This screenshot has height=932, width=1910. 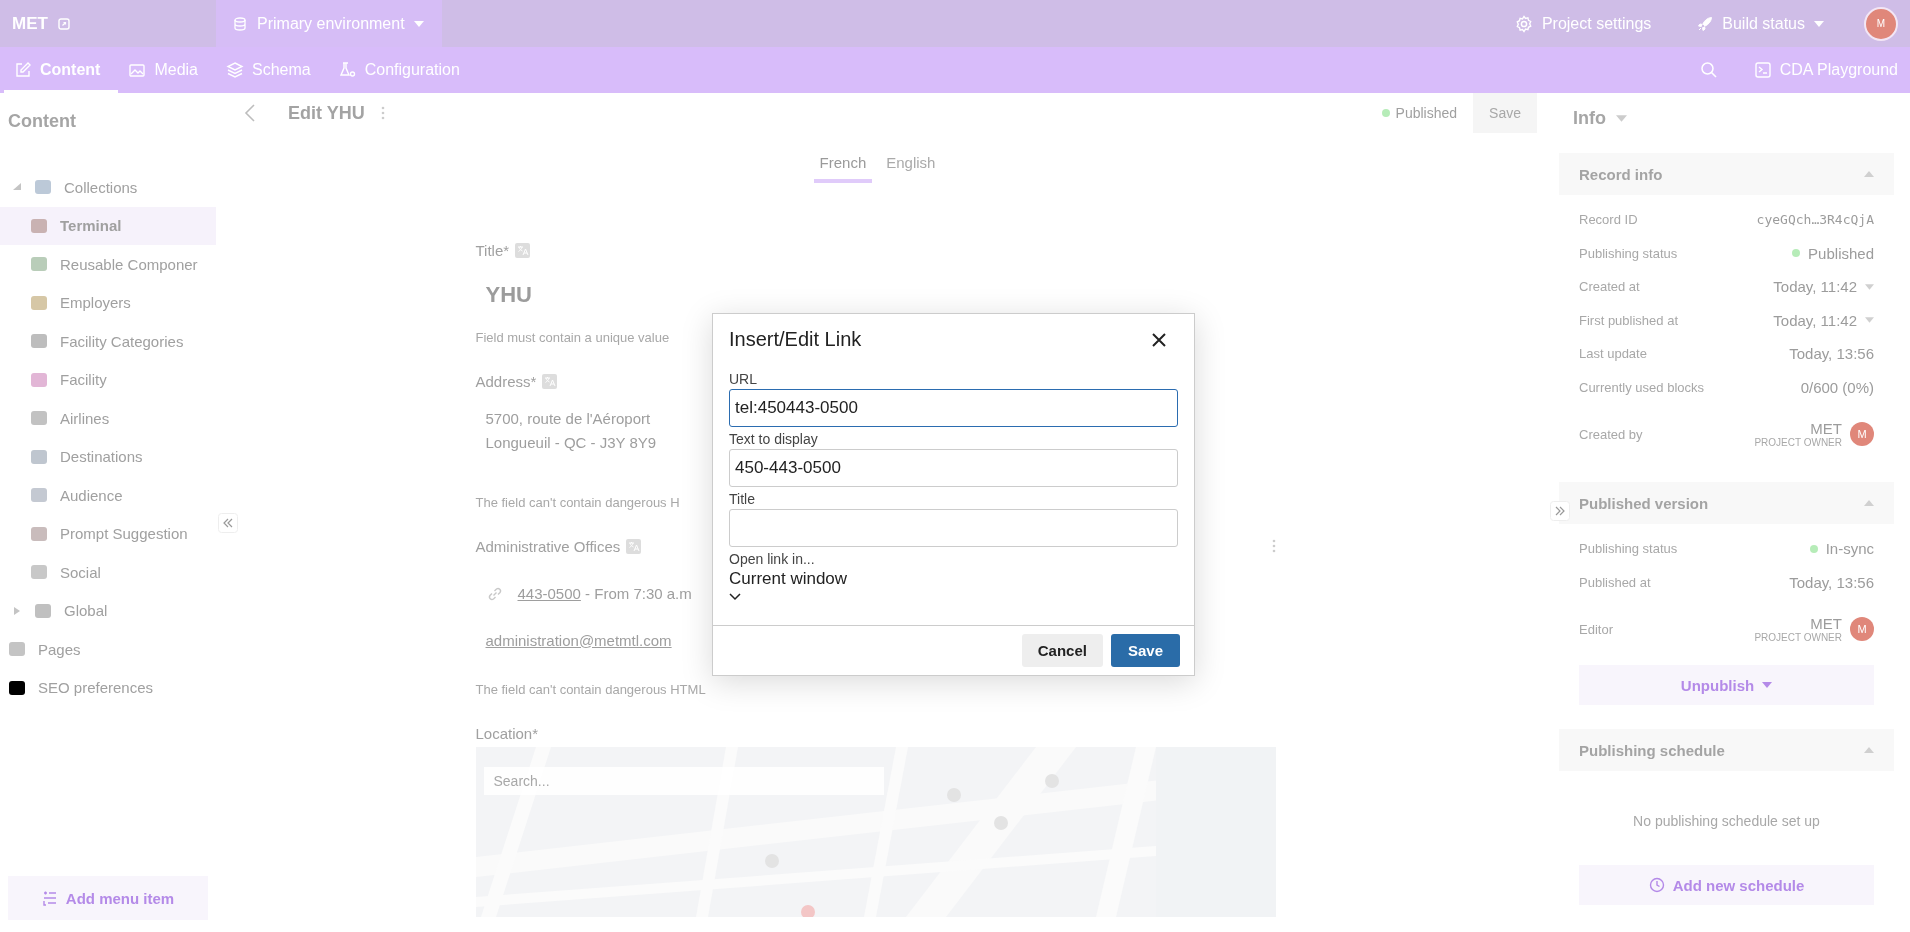 What do you see at coordinates (1583, 23) in the screenshot?
I see `project-settings-button: Project settings` at bounding box center [1583, 23].